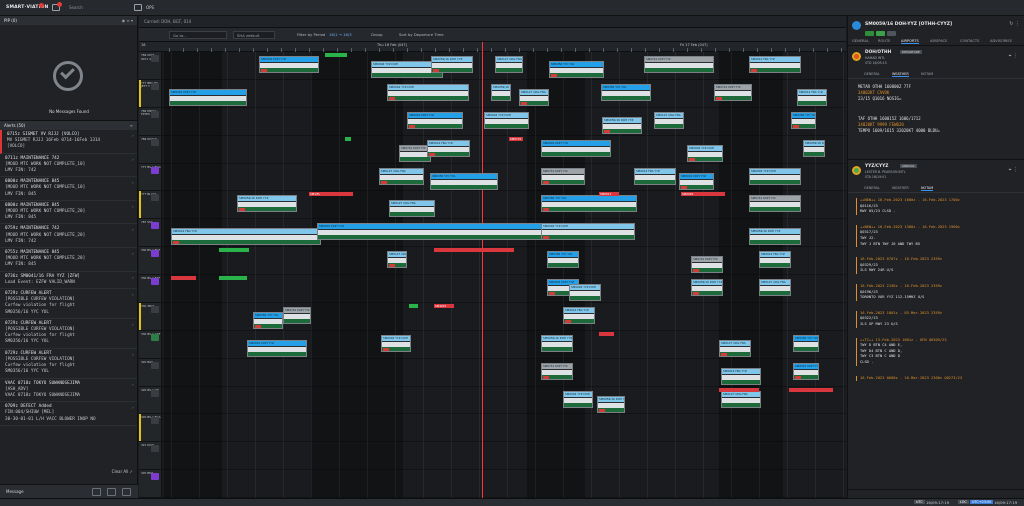 The width and height of the screenshot is (1024, 506). What do you see at coordinates (150, 400) in the screenshot?
I see `aircraft-registration: 320 BS-A YPI` at bounding box center [150, 400].